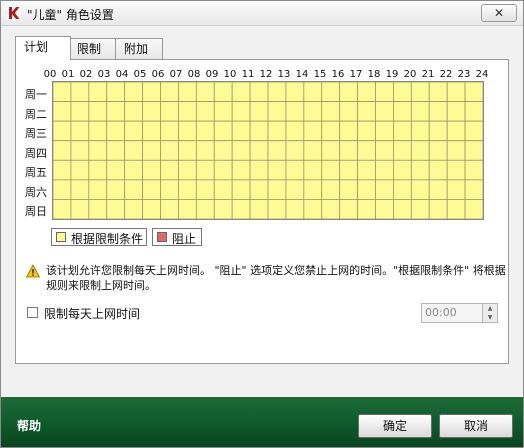  I want to click on limit-daily-label: 限制每天上网时间, so click(92, 313).